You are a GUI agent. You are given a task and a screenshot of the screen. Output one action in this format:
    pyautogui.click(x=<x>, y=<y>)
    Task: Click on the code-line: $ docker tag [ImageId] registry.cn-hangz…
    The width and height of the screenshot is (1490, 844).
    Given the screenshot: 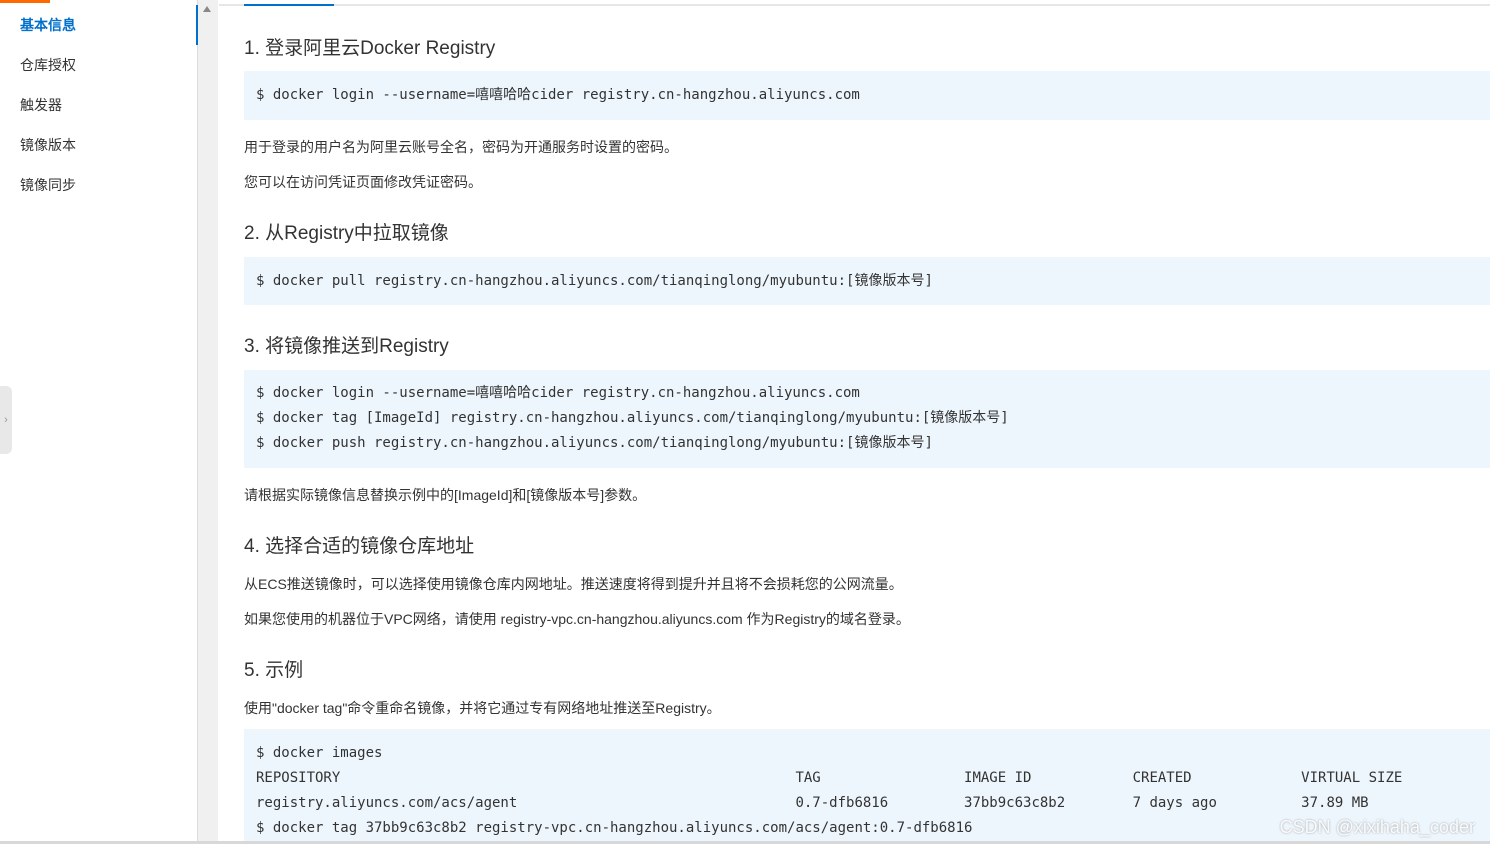 What is the action you would take?
    pyautogui.click(x=632, y=418)
    